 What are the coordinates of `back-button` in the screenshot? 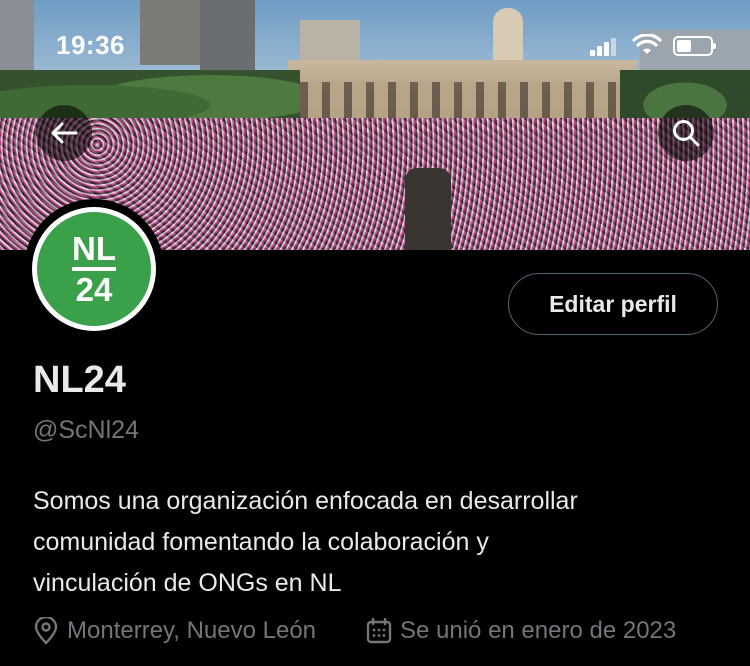 It's located at (64, 133).